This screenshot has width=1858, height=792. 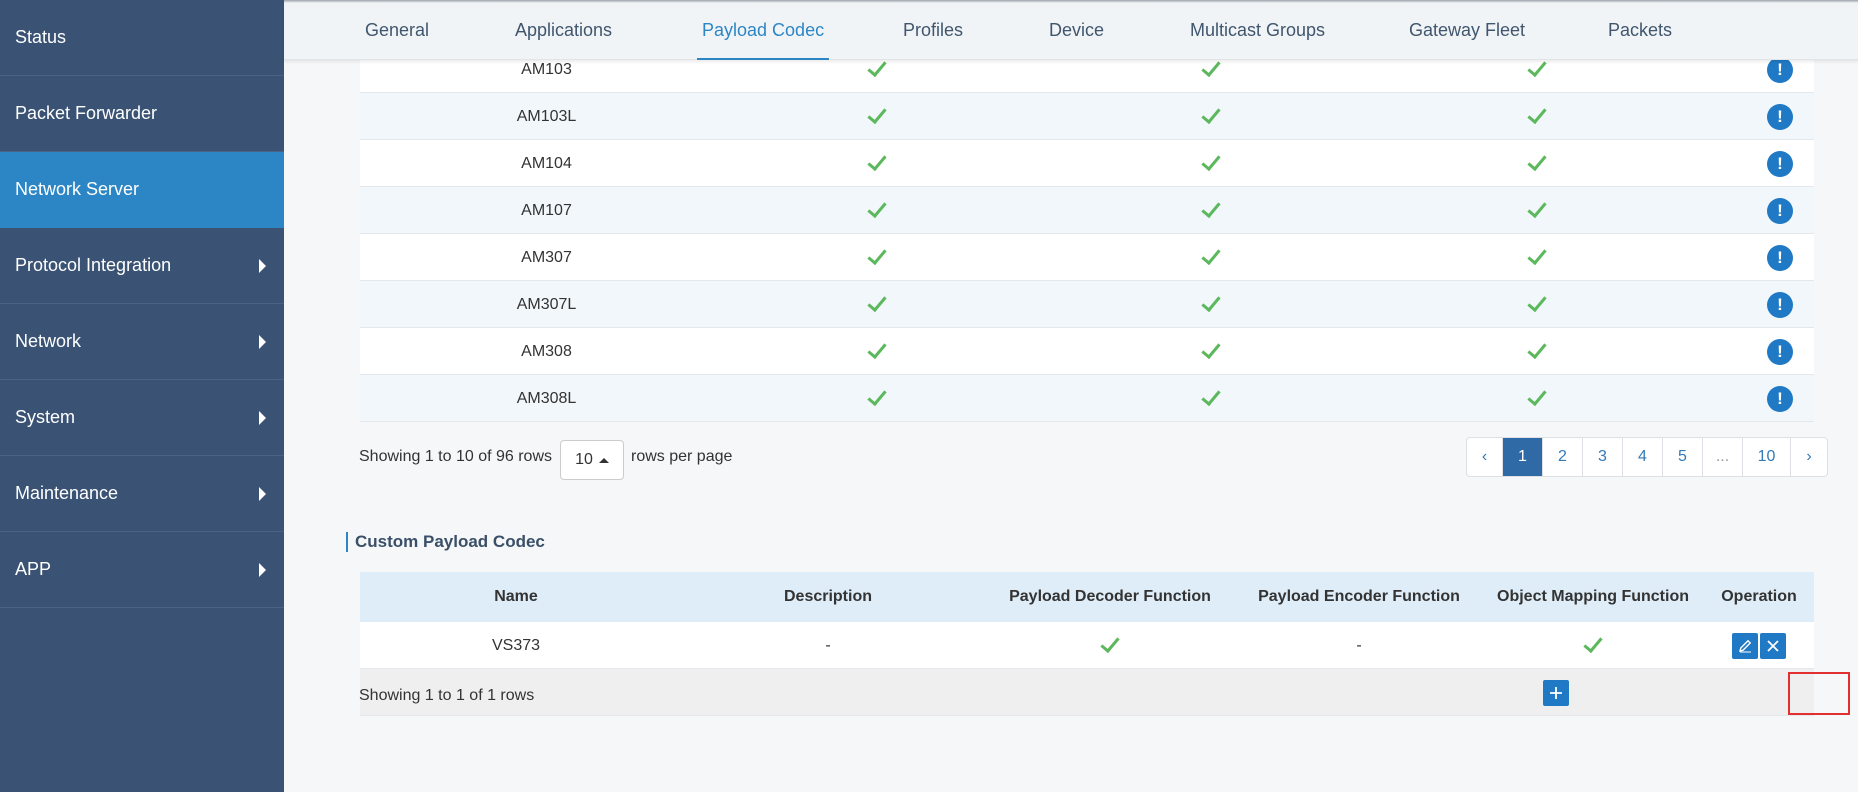 I want to click on tab-general: General, so click(x=397, y=30).